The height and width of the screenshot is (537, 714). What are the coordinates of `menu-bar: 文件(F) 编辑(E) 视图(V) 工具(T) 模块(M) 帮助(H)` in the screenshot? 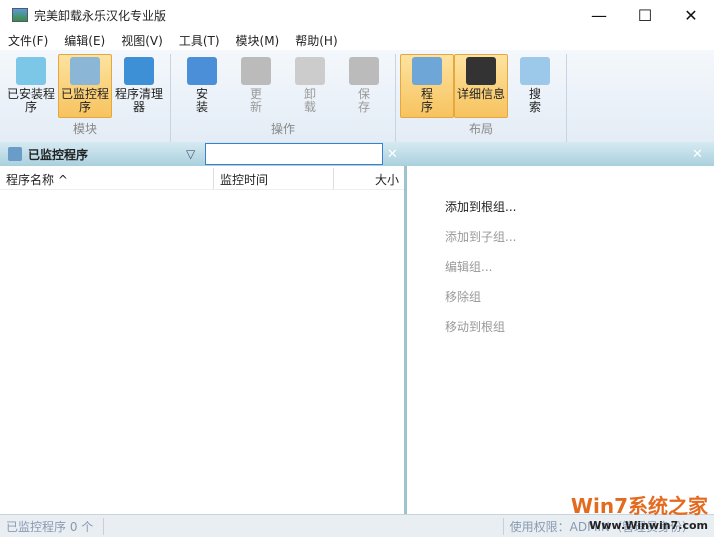 It's located at (357, 40).